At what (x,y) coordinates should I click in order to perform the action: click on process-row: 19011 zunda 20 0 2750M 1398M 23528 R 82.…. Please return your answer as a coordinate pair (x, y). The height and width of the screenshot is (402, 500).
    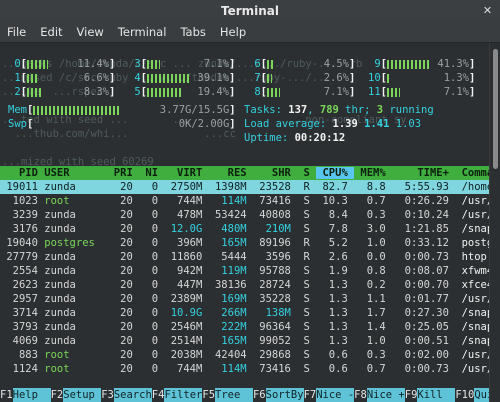
    Looking at the image, I should click on (245, 187).